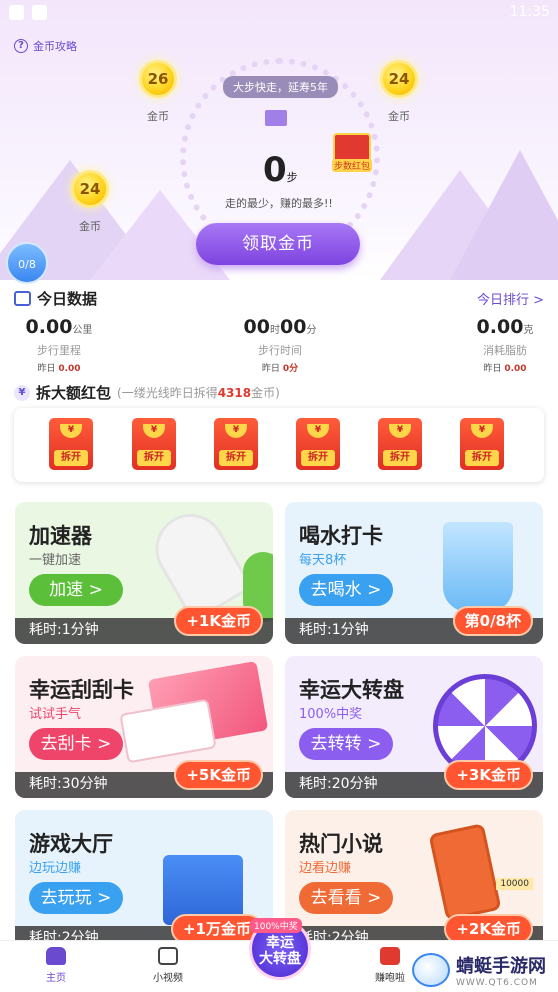  What do you see at coordinates (514, 884) in the screenshot?
I see `counter-label: 10000` at bounding box center [514, 884].